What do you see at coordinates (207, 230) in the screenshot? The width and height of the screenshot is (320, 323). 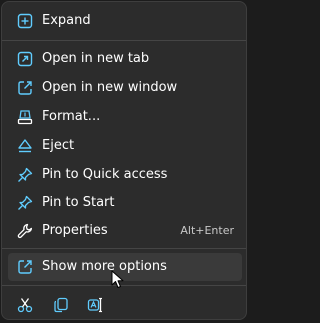 I see `keyboard-shortcut: Alt+Enter` at bounding box center [207, 230].